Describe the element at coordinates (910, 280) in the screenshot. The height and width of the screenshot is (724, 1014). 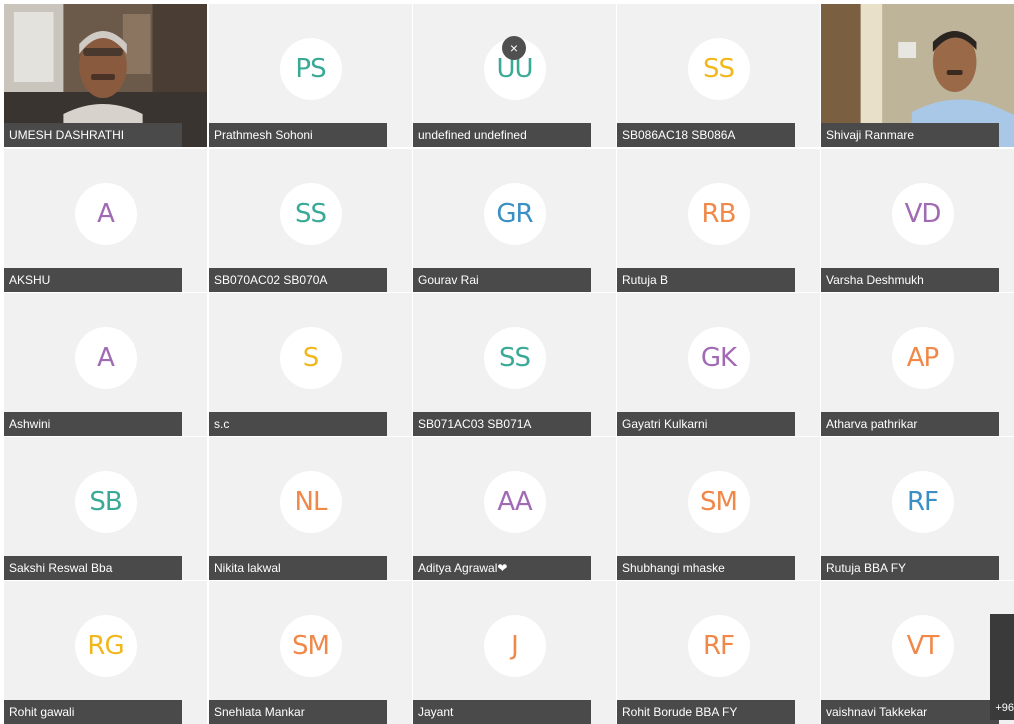
I see `participant-name: Varsha Deshmukh` at that location.